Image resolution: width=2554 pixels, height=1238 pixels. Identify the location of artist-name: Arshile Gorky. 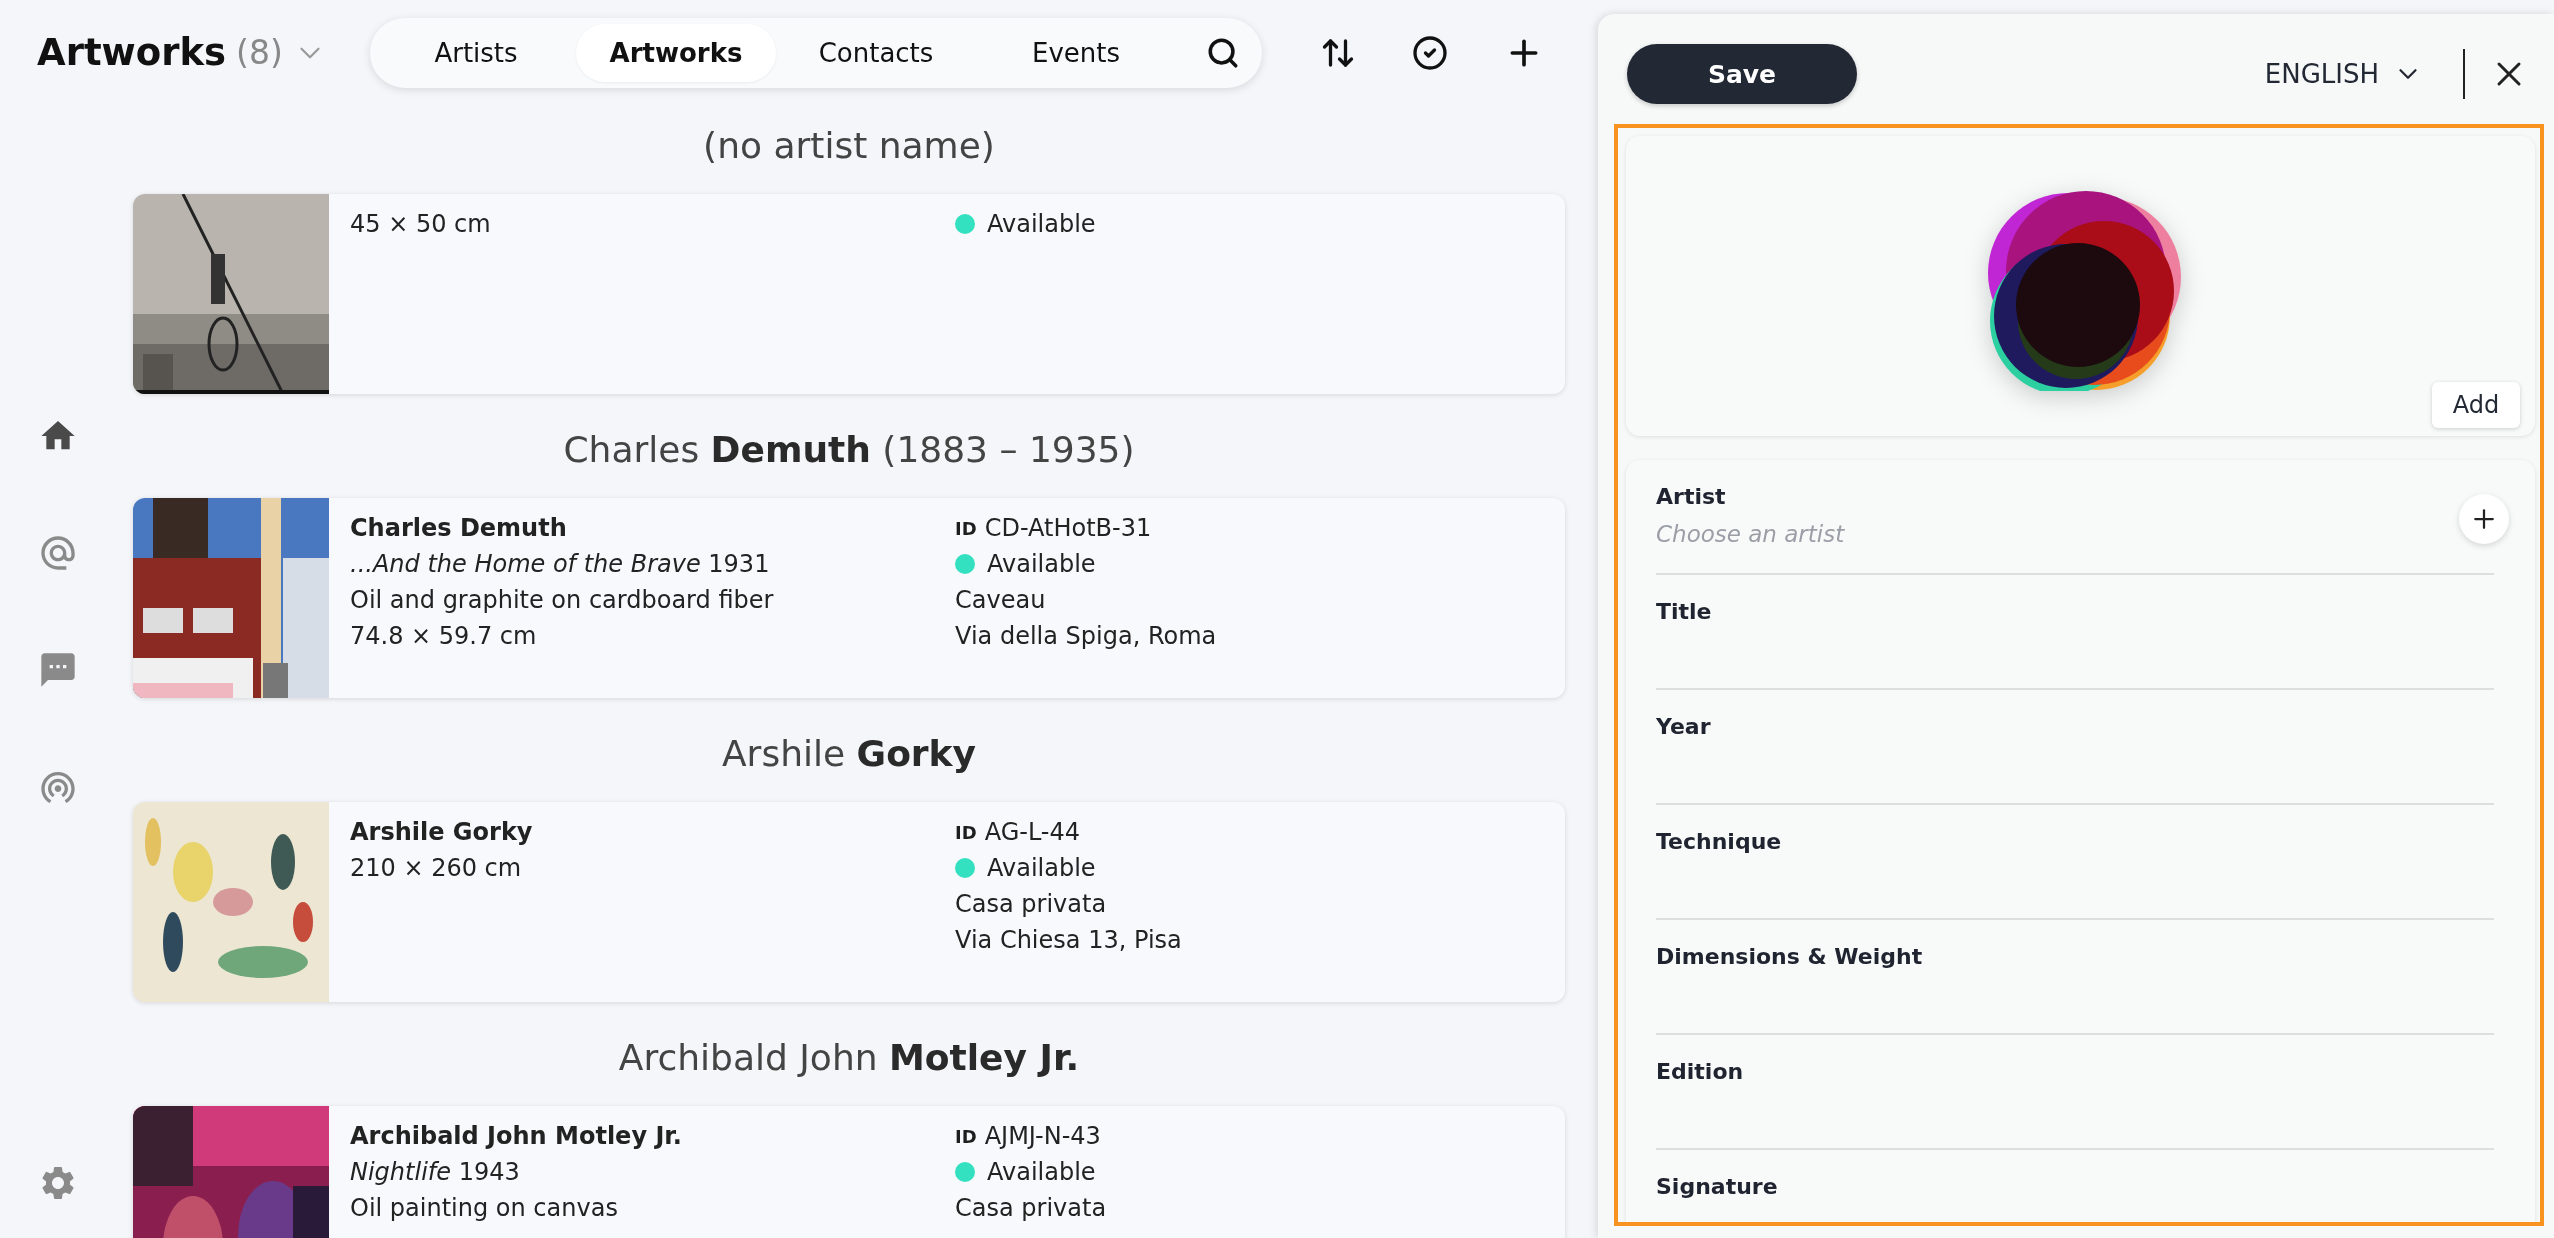
(442, 832).